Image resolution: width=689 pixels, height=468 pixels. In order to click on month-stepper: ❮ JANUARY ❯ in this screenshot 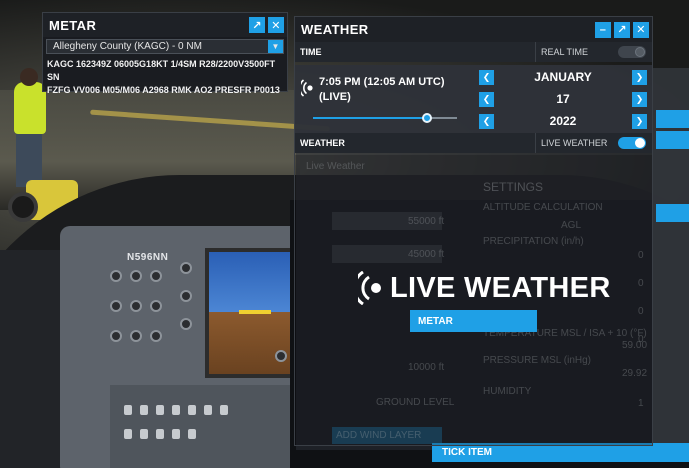, I will do `click(563, 77)`.